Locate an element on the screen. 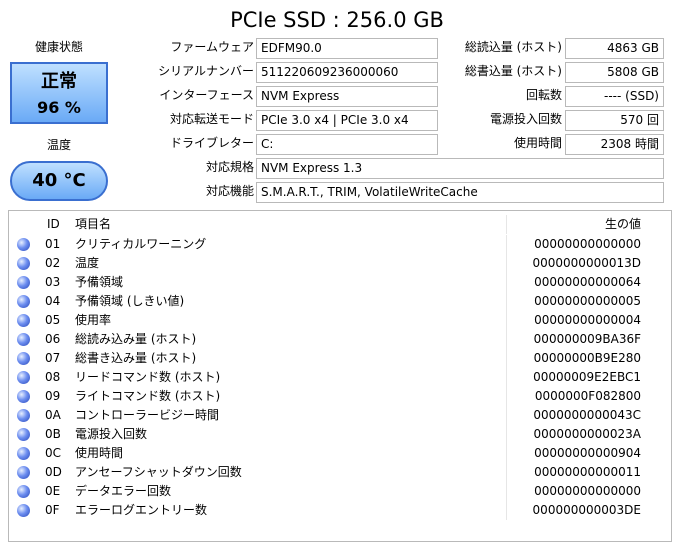 This screenshot has height=542, width=674. attribute-raw-value: 00000000000904 is located at coordinates (587, 453).